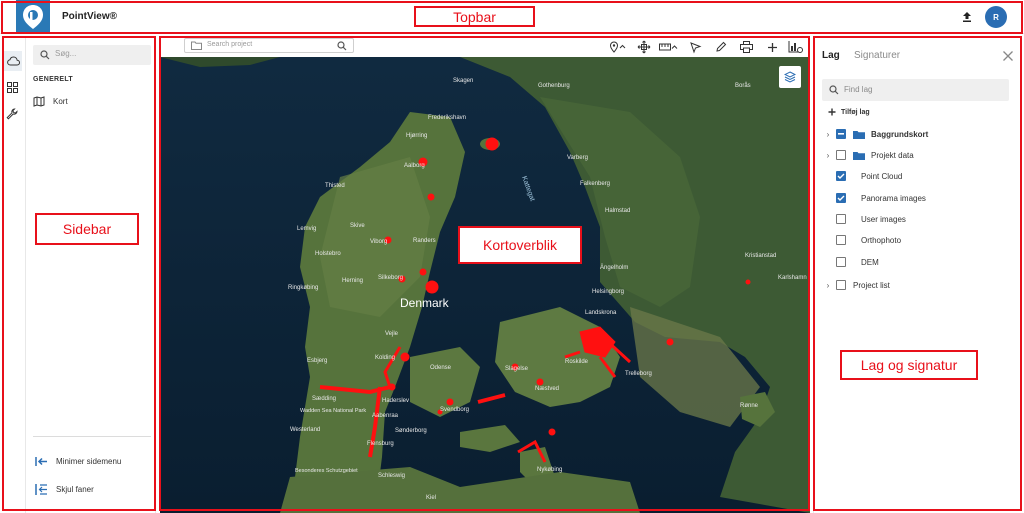 The height and width of the screenshot is (513, 1024). Describe the element at coordinates (870, 262) in the screenshot. I see `layer-label: DEM` at that location.